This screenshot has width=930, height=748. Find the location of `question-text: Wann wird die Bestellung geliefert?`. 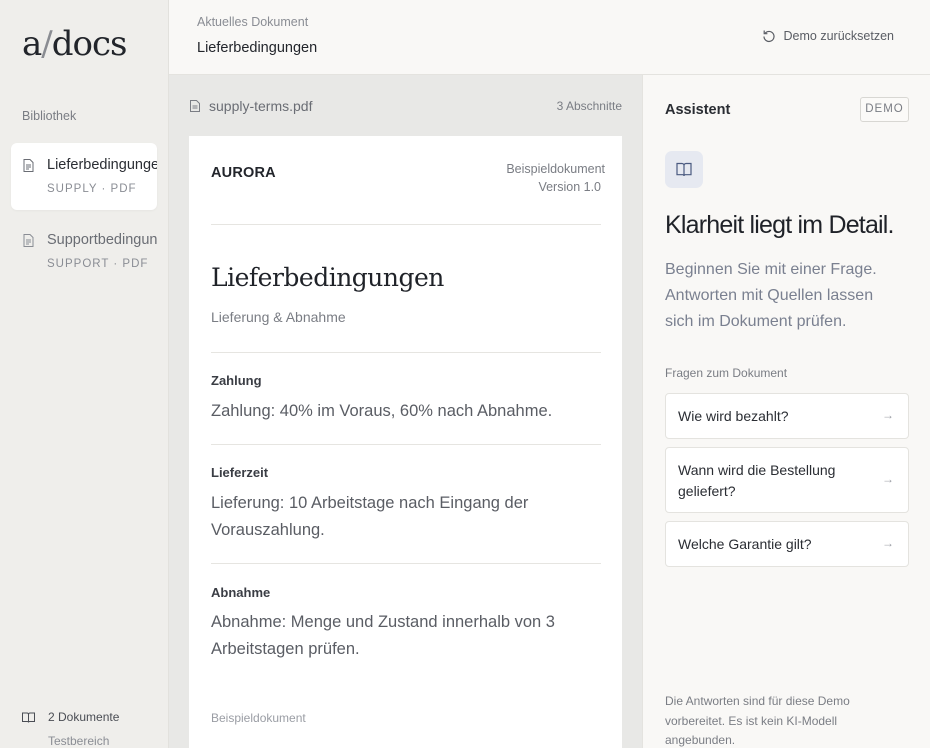

question-text: Wann wird die Bestellung geliefert? is located at coordinates (757, 480).